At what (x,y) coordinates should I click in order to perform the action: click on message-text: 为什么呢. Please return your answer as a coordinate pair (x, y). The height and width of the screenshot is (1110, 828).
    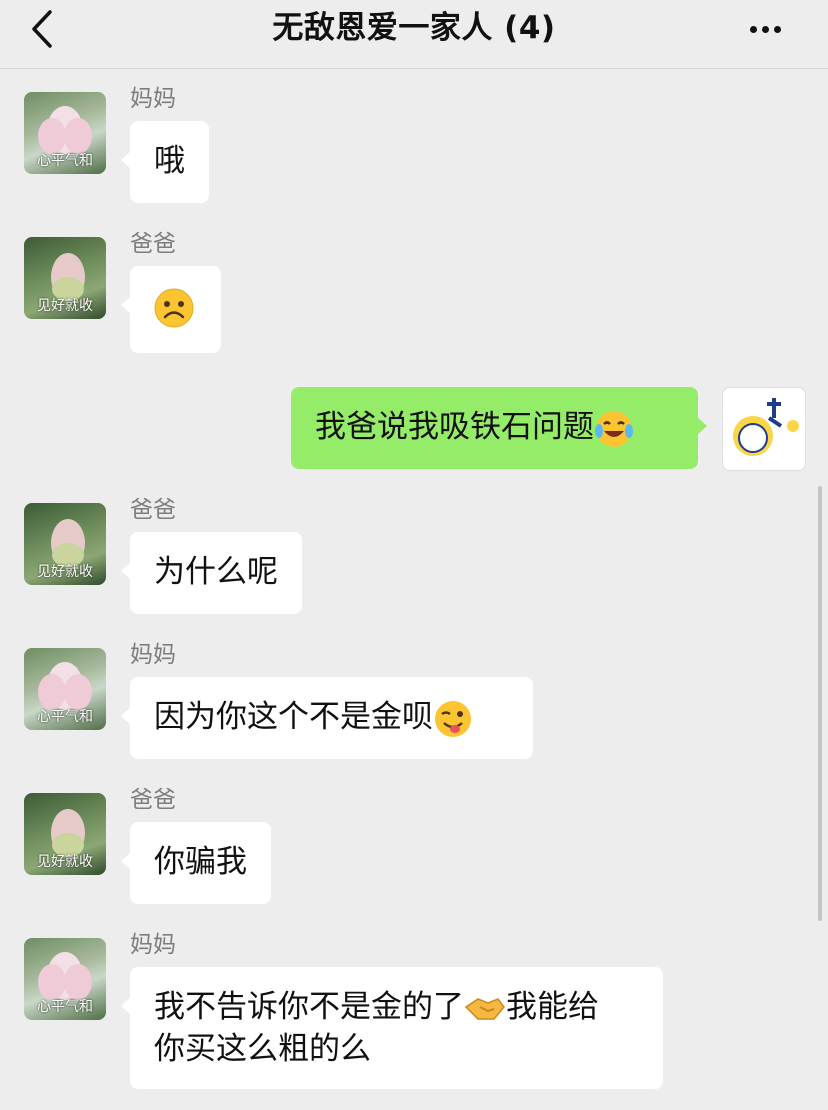
    Looking at the image, I should click on (216, 572).